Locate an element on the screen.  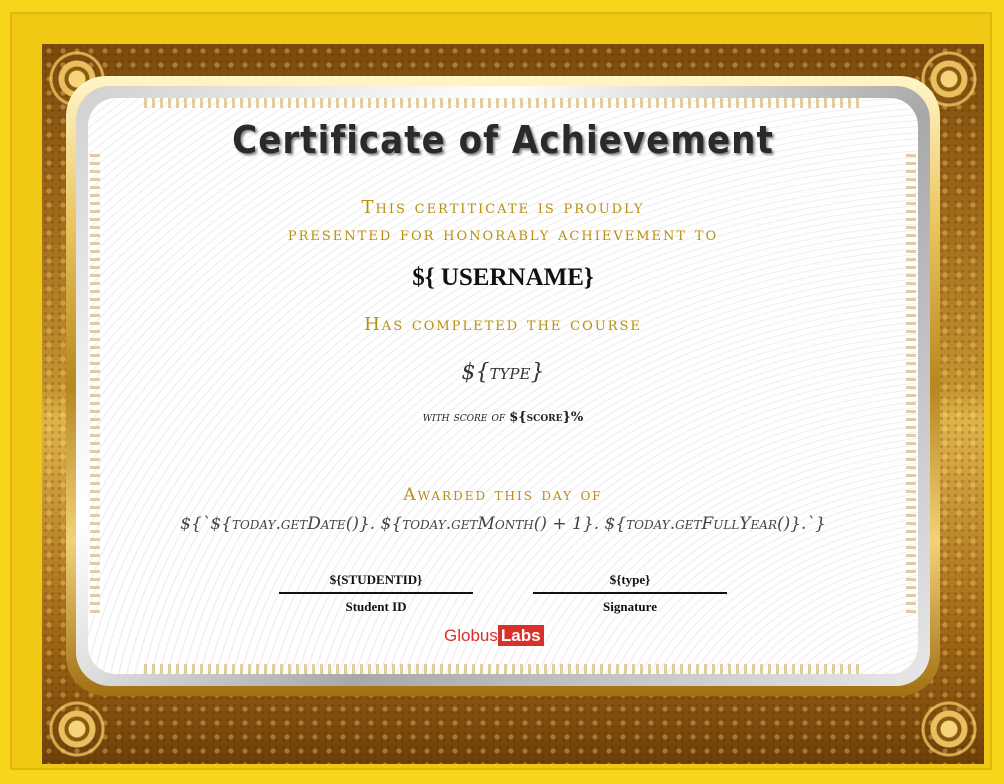
student-id-label: Student ID is located at coordinates (376, 606).